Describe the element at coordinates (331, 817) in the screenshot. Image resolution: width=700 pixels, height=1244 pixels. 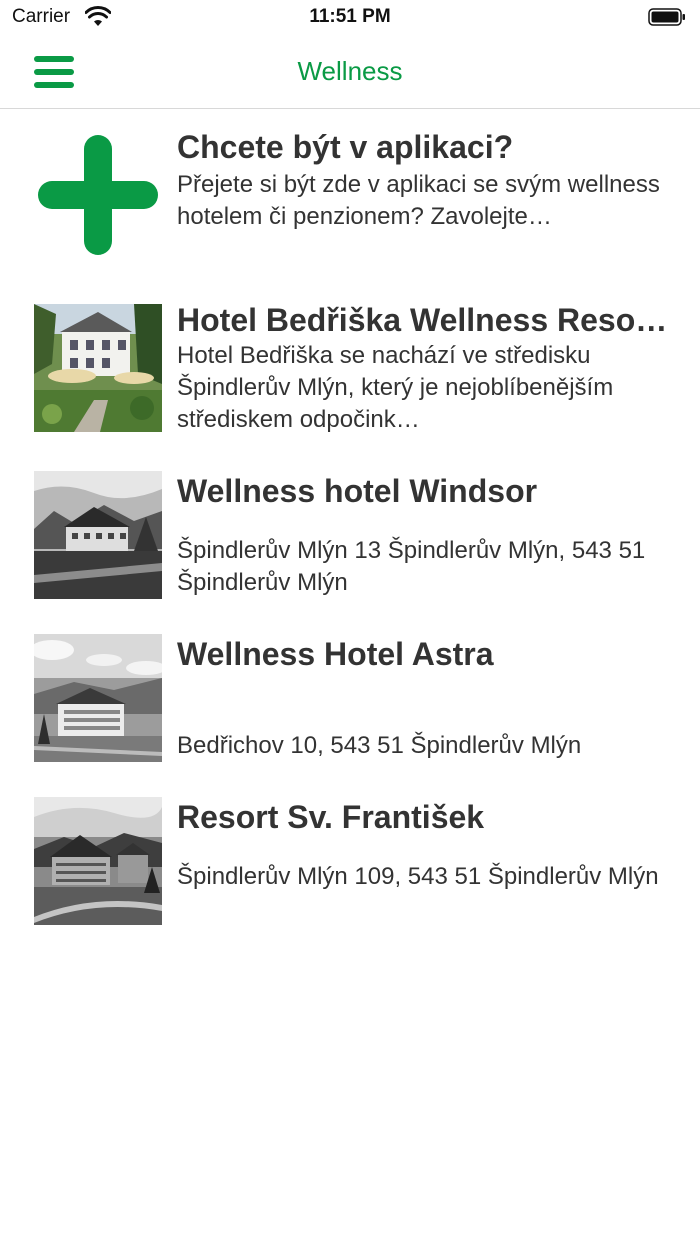
I see `hotel-name: Resort Sv. František` at that location.